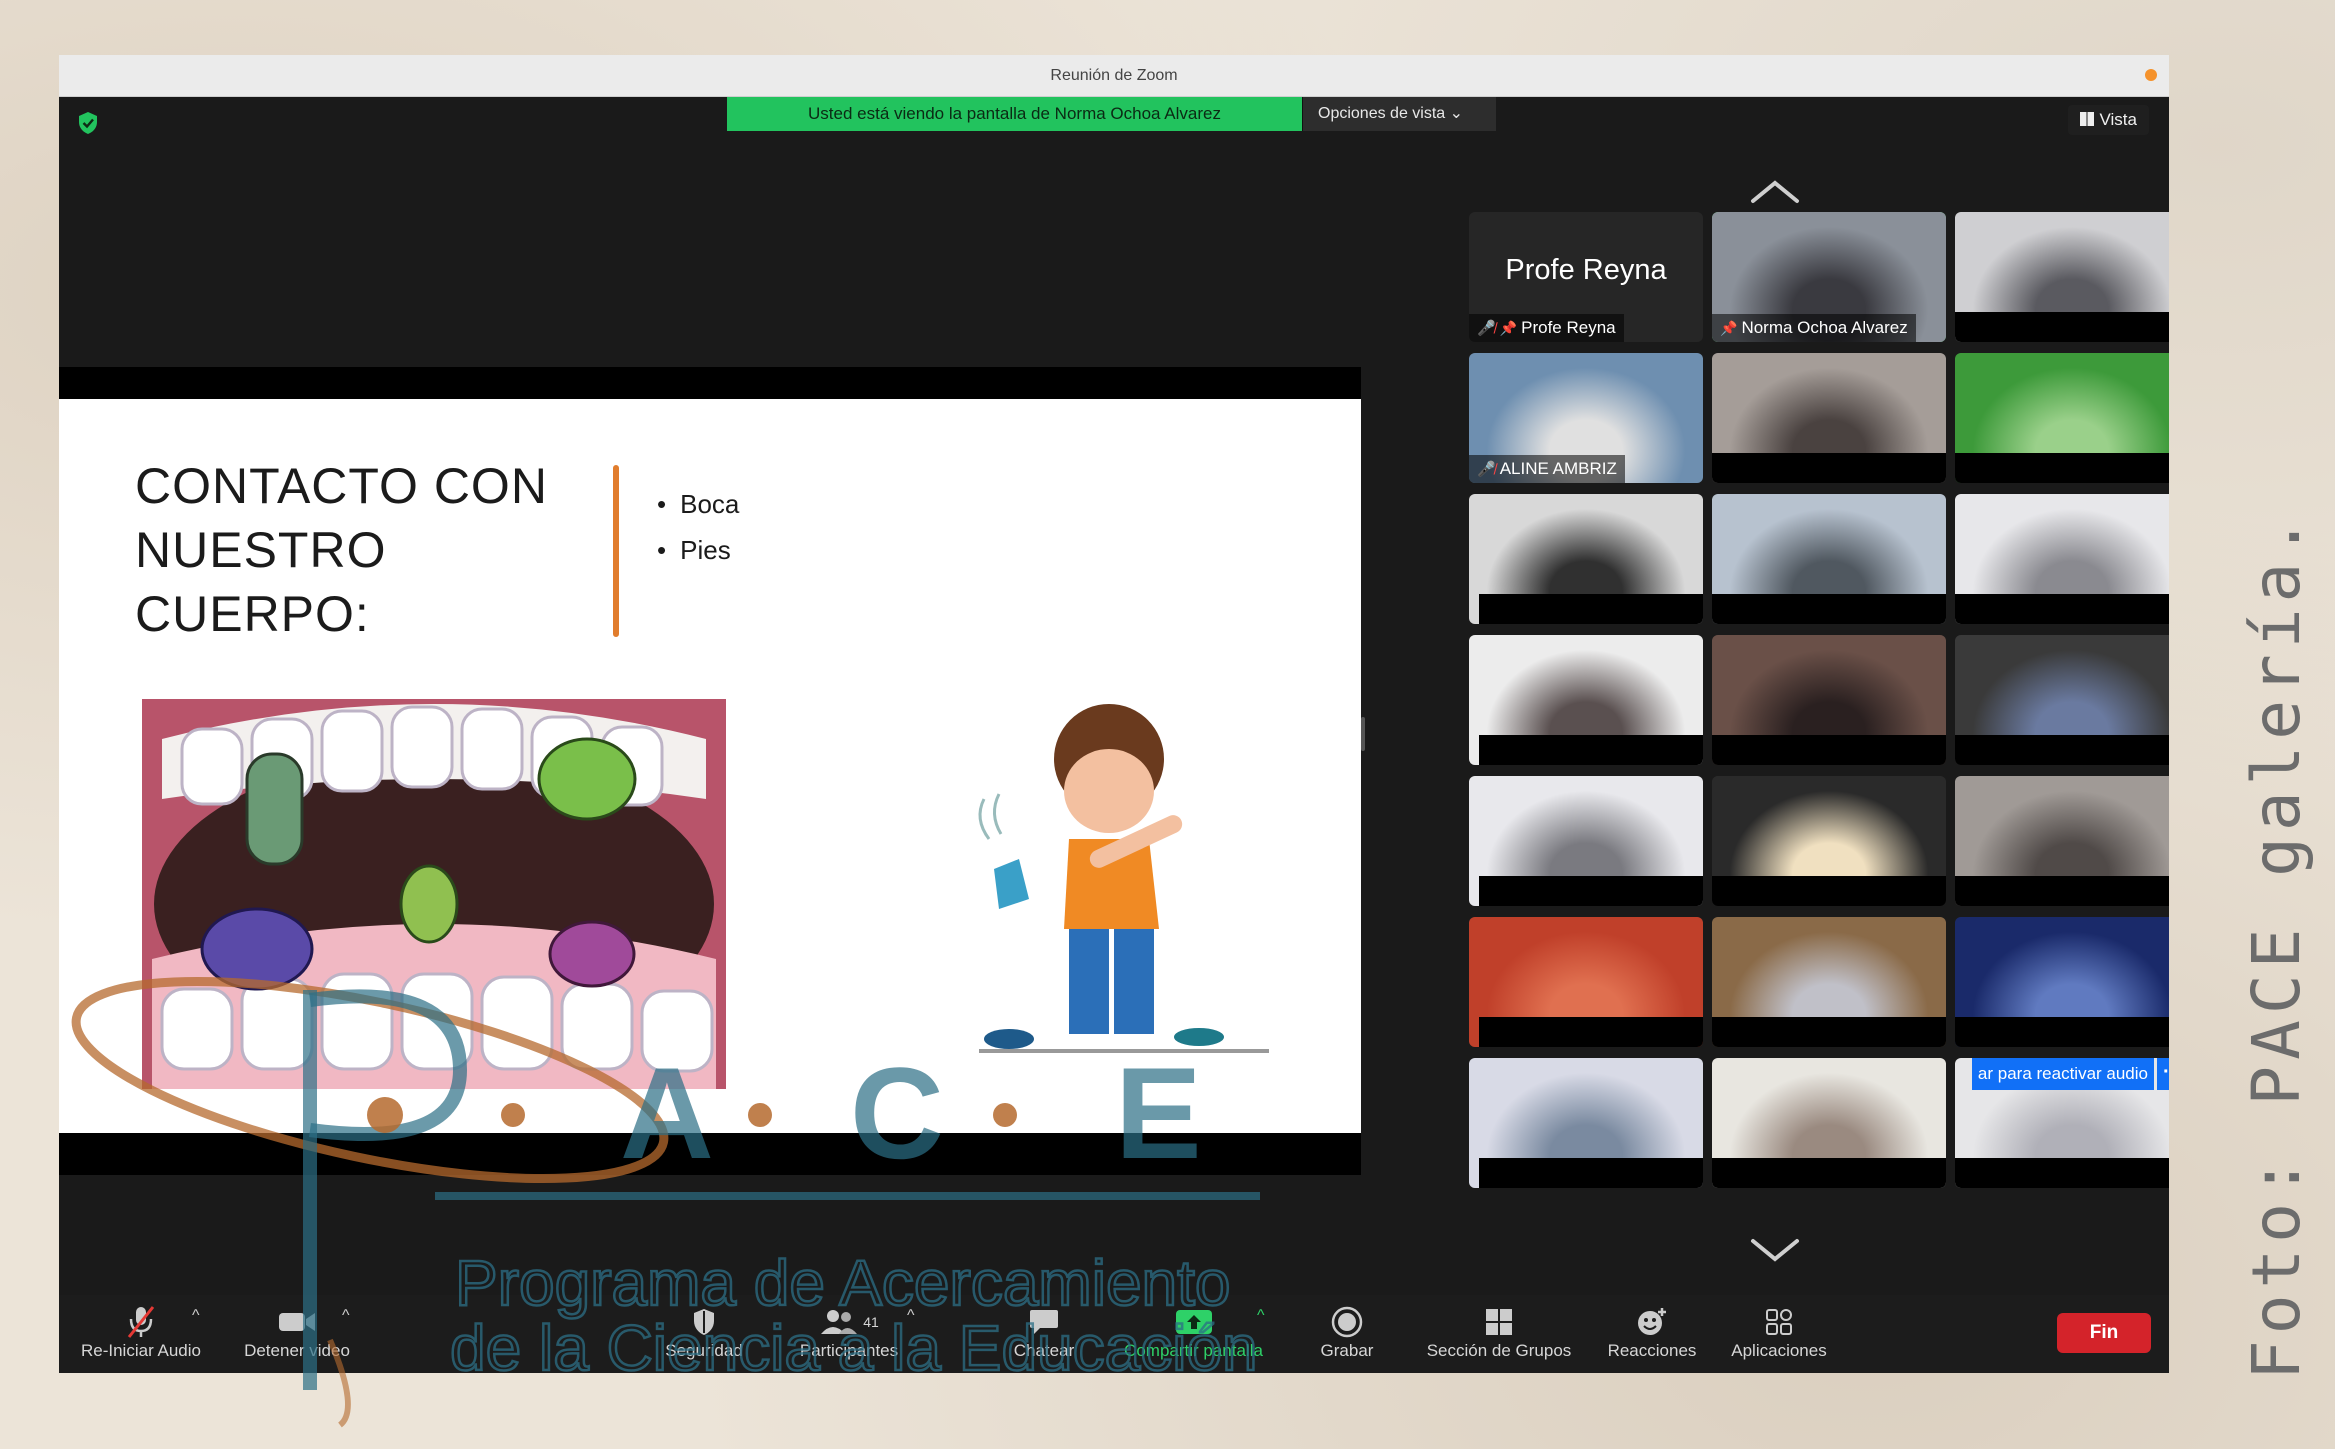 The image size is (2335, 1449). I want to click on title-bar: Reunión de Zoom, so click(1114, 76).